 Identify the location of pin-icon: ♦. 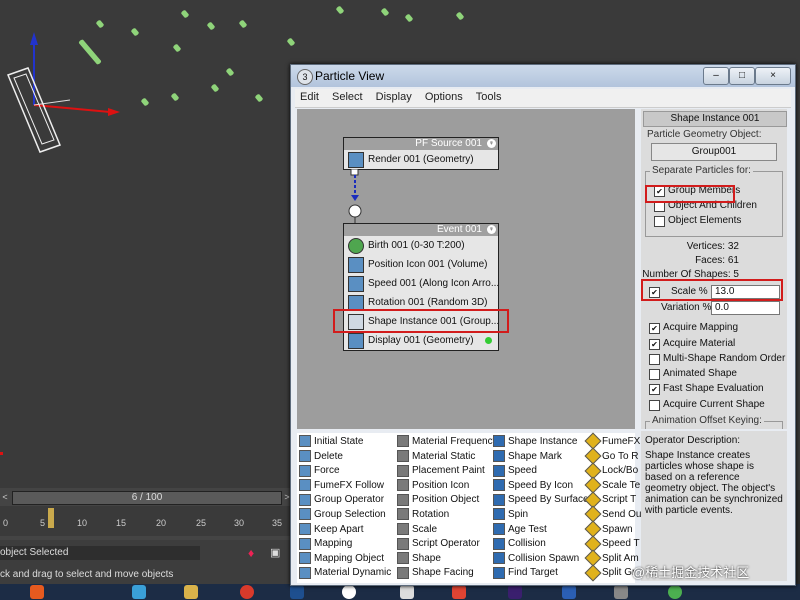
(251, 553).